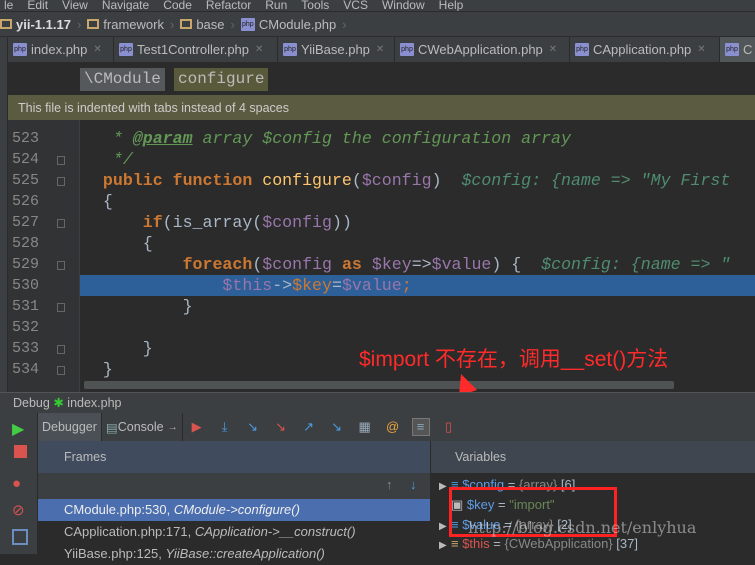 The image size is (755, 565). What do you see at coordinates (247, 222) in the screenshot?
I see `code-line: if(is_array($config))` at bounding box center [247, 222].